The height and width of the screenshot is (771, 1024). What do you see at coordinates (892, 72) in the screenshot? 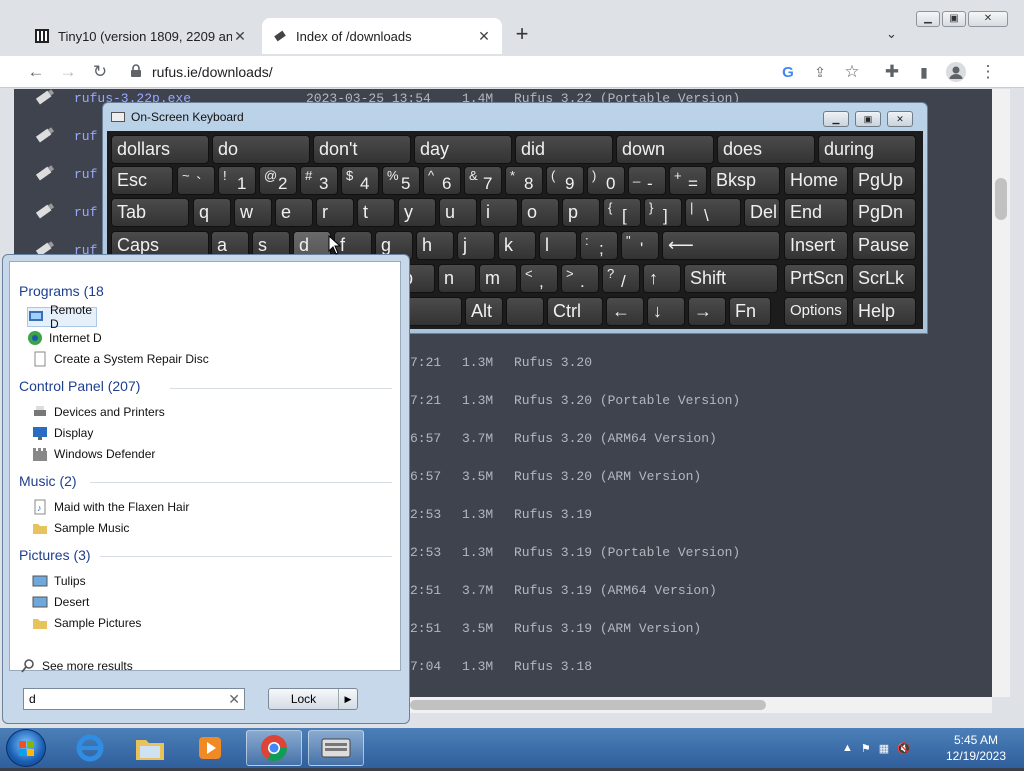
I see `extensions-puzzle-icon: ✚` at bounding box center [892, 72].